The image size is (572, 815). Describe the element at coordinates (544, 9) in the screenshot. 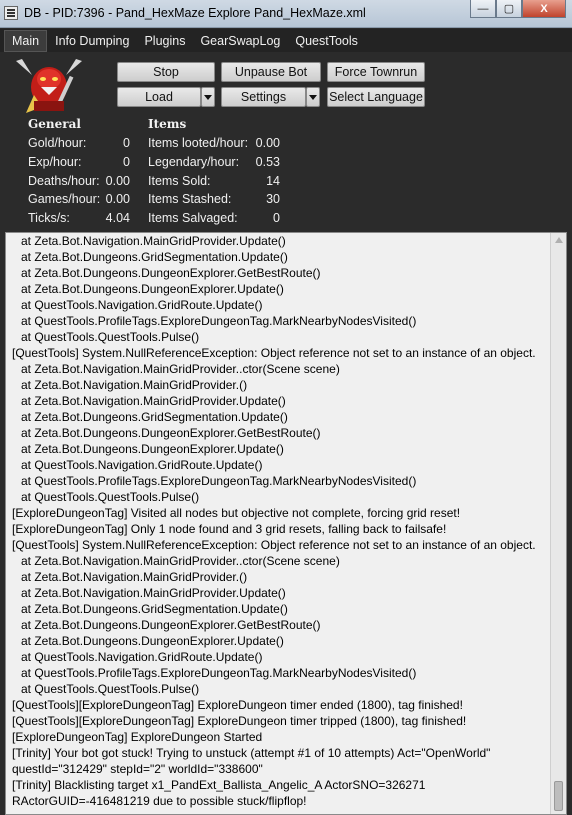

I see `close-button: X` at that location.